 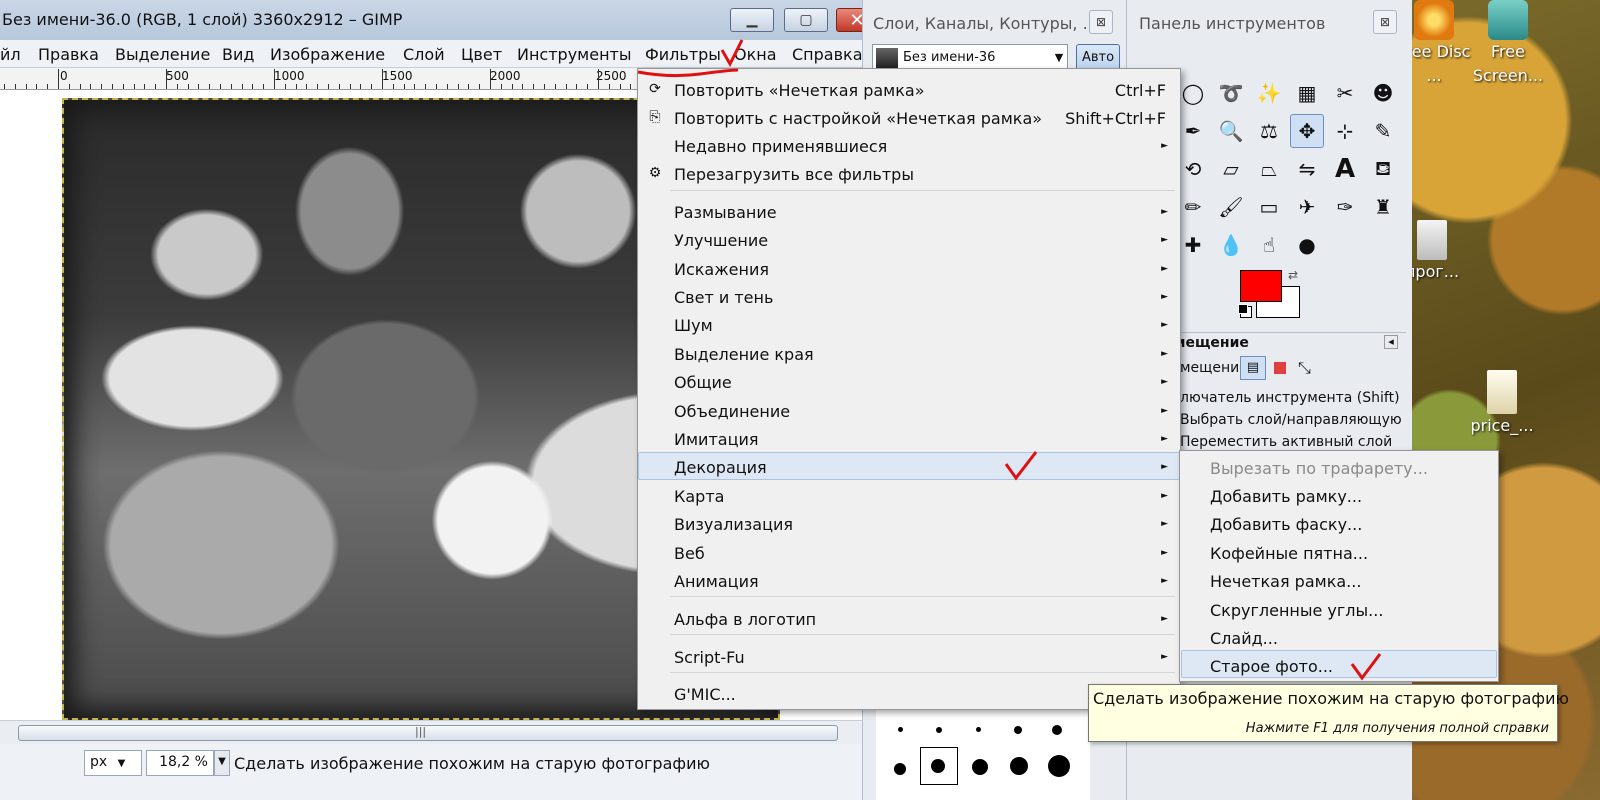 What do you see at coordinates (909, 213) in the screenshot?
I see `filters-menu-item-4: Размывание ►` at bounding box center [909, 213].